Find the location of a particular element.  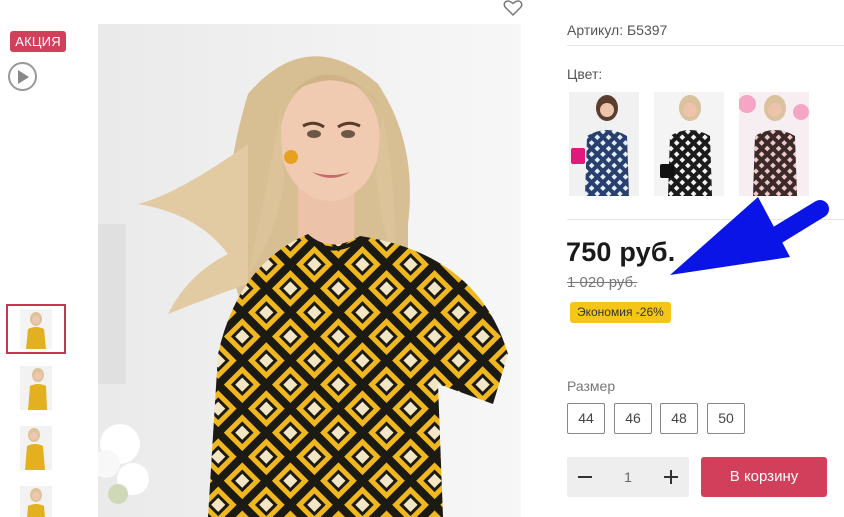

play-video-button is located at coordinates (22, 76).